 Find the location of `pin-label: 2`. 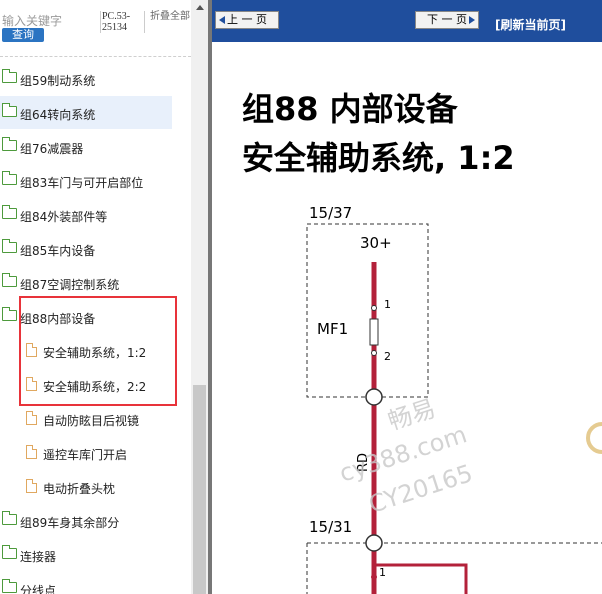

pin-label: 2 is located at coordinates (387, 356).